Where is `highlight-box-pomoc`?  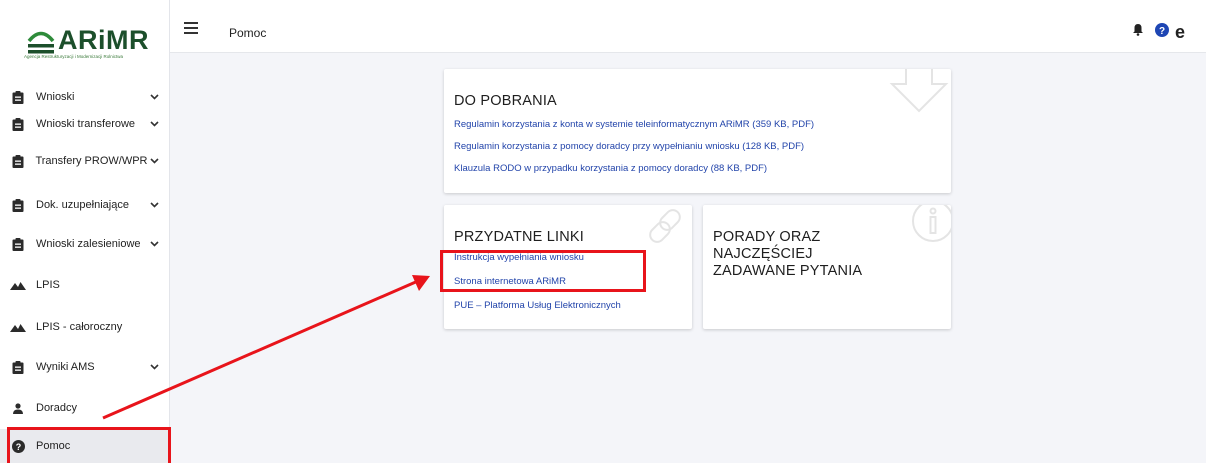
highlight-box-pomoc is located at coordinates (89, 445).